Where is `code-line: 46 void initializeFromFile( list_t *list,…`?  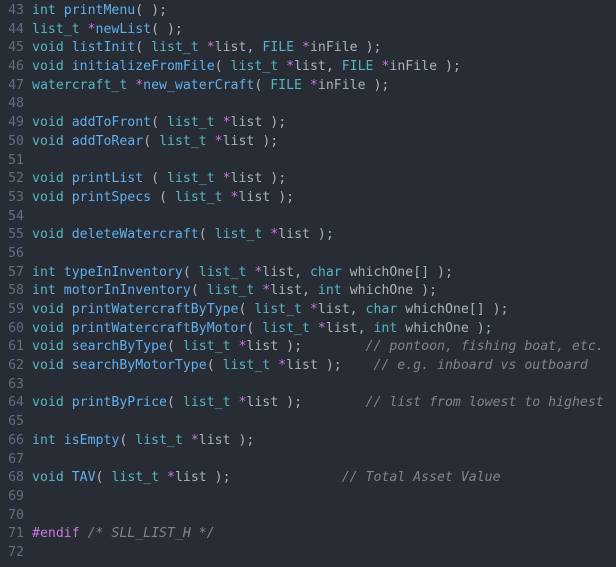
code-line: 46 void initializeFromFile( list_t *list,… is located at coordinates (308, 67).